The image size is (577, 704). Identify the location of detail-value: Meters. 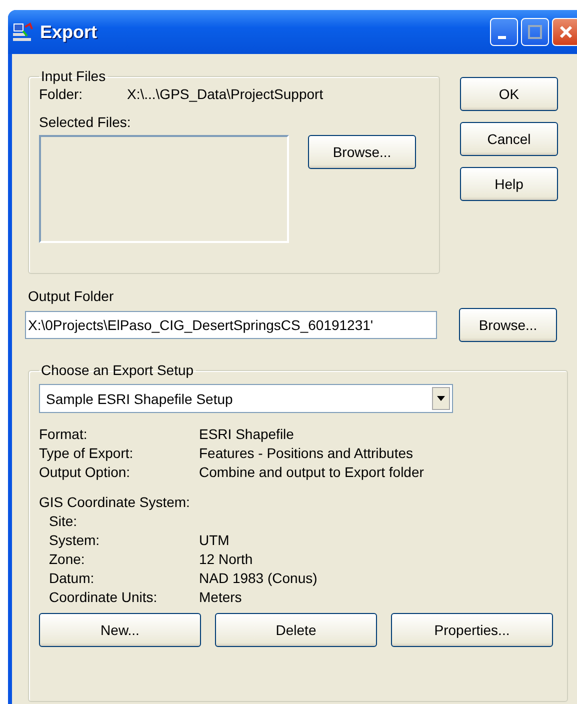
(221, 597).